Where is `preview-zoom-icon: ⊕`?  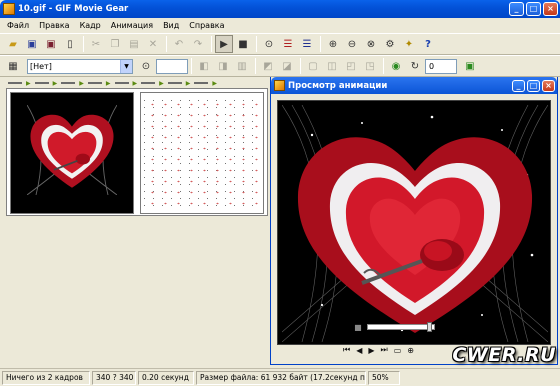 preview-zoom-icon: ⊕ is located at coordinates (410, 350).